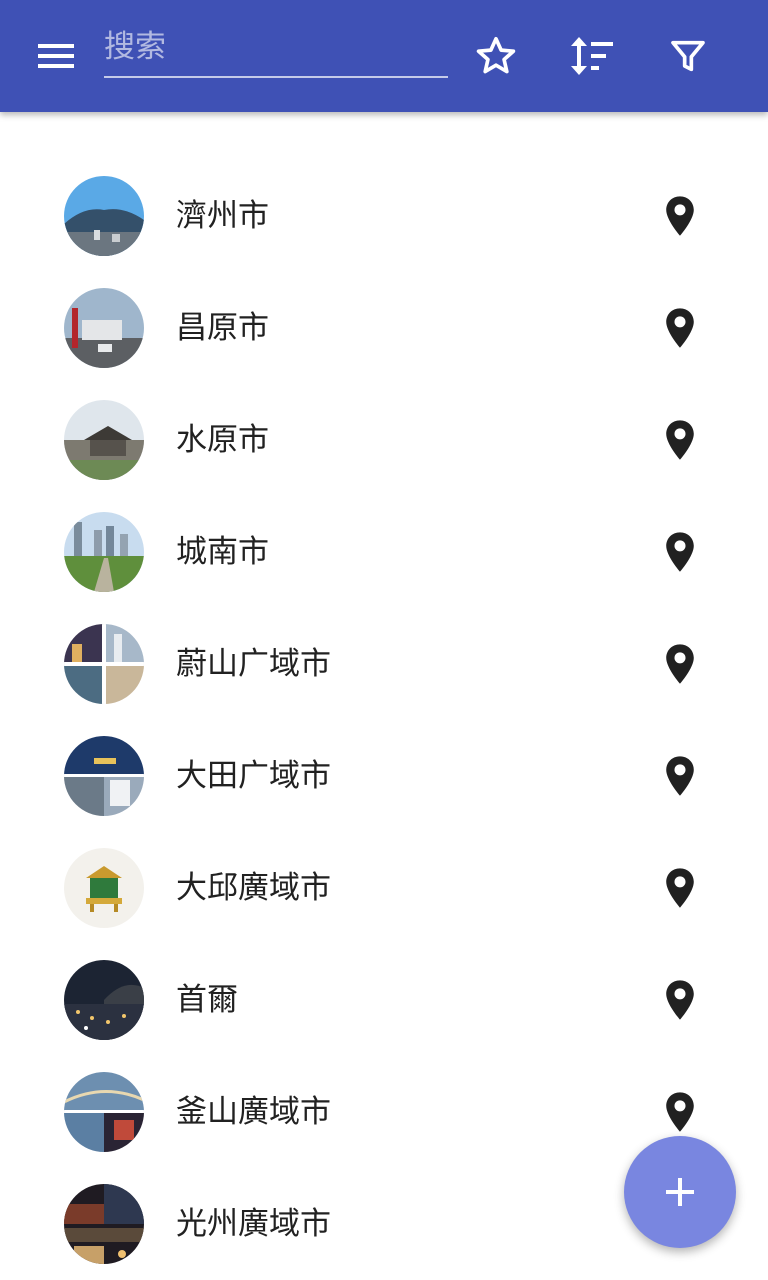  What do you see at coordinates (222, 440) in the screenshot?
I see `city-name: 水原市` at bounding box center [222, 440].